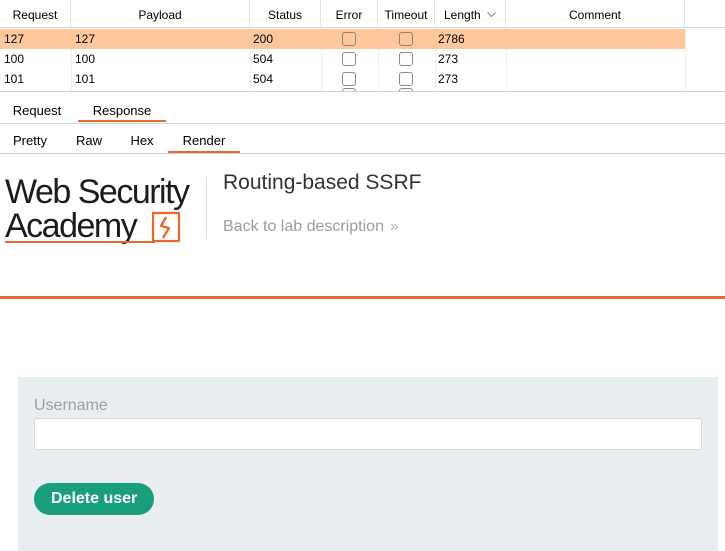 The height and width of the screenshot is (551, 725). I want to click on table-row: 127 127 200 2786, so click(342, 39).